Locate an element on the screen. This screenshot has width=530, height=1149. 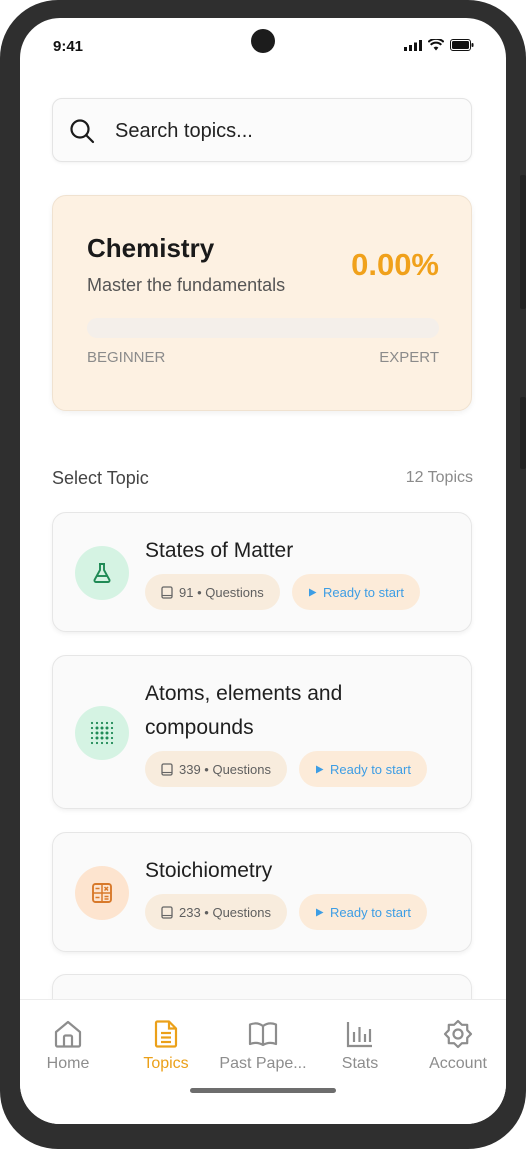
nav-account: Account is located at coordinates (458, 1045).